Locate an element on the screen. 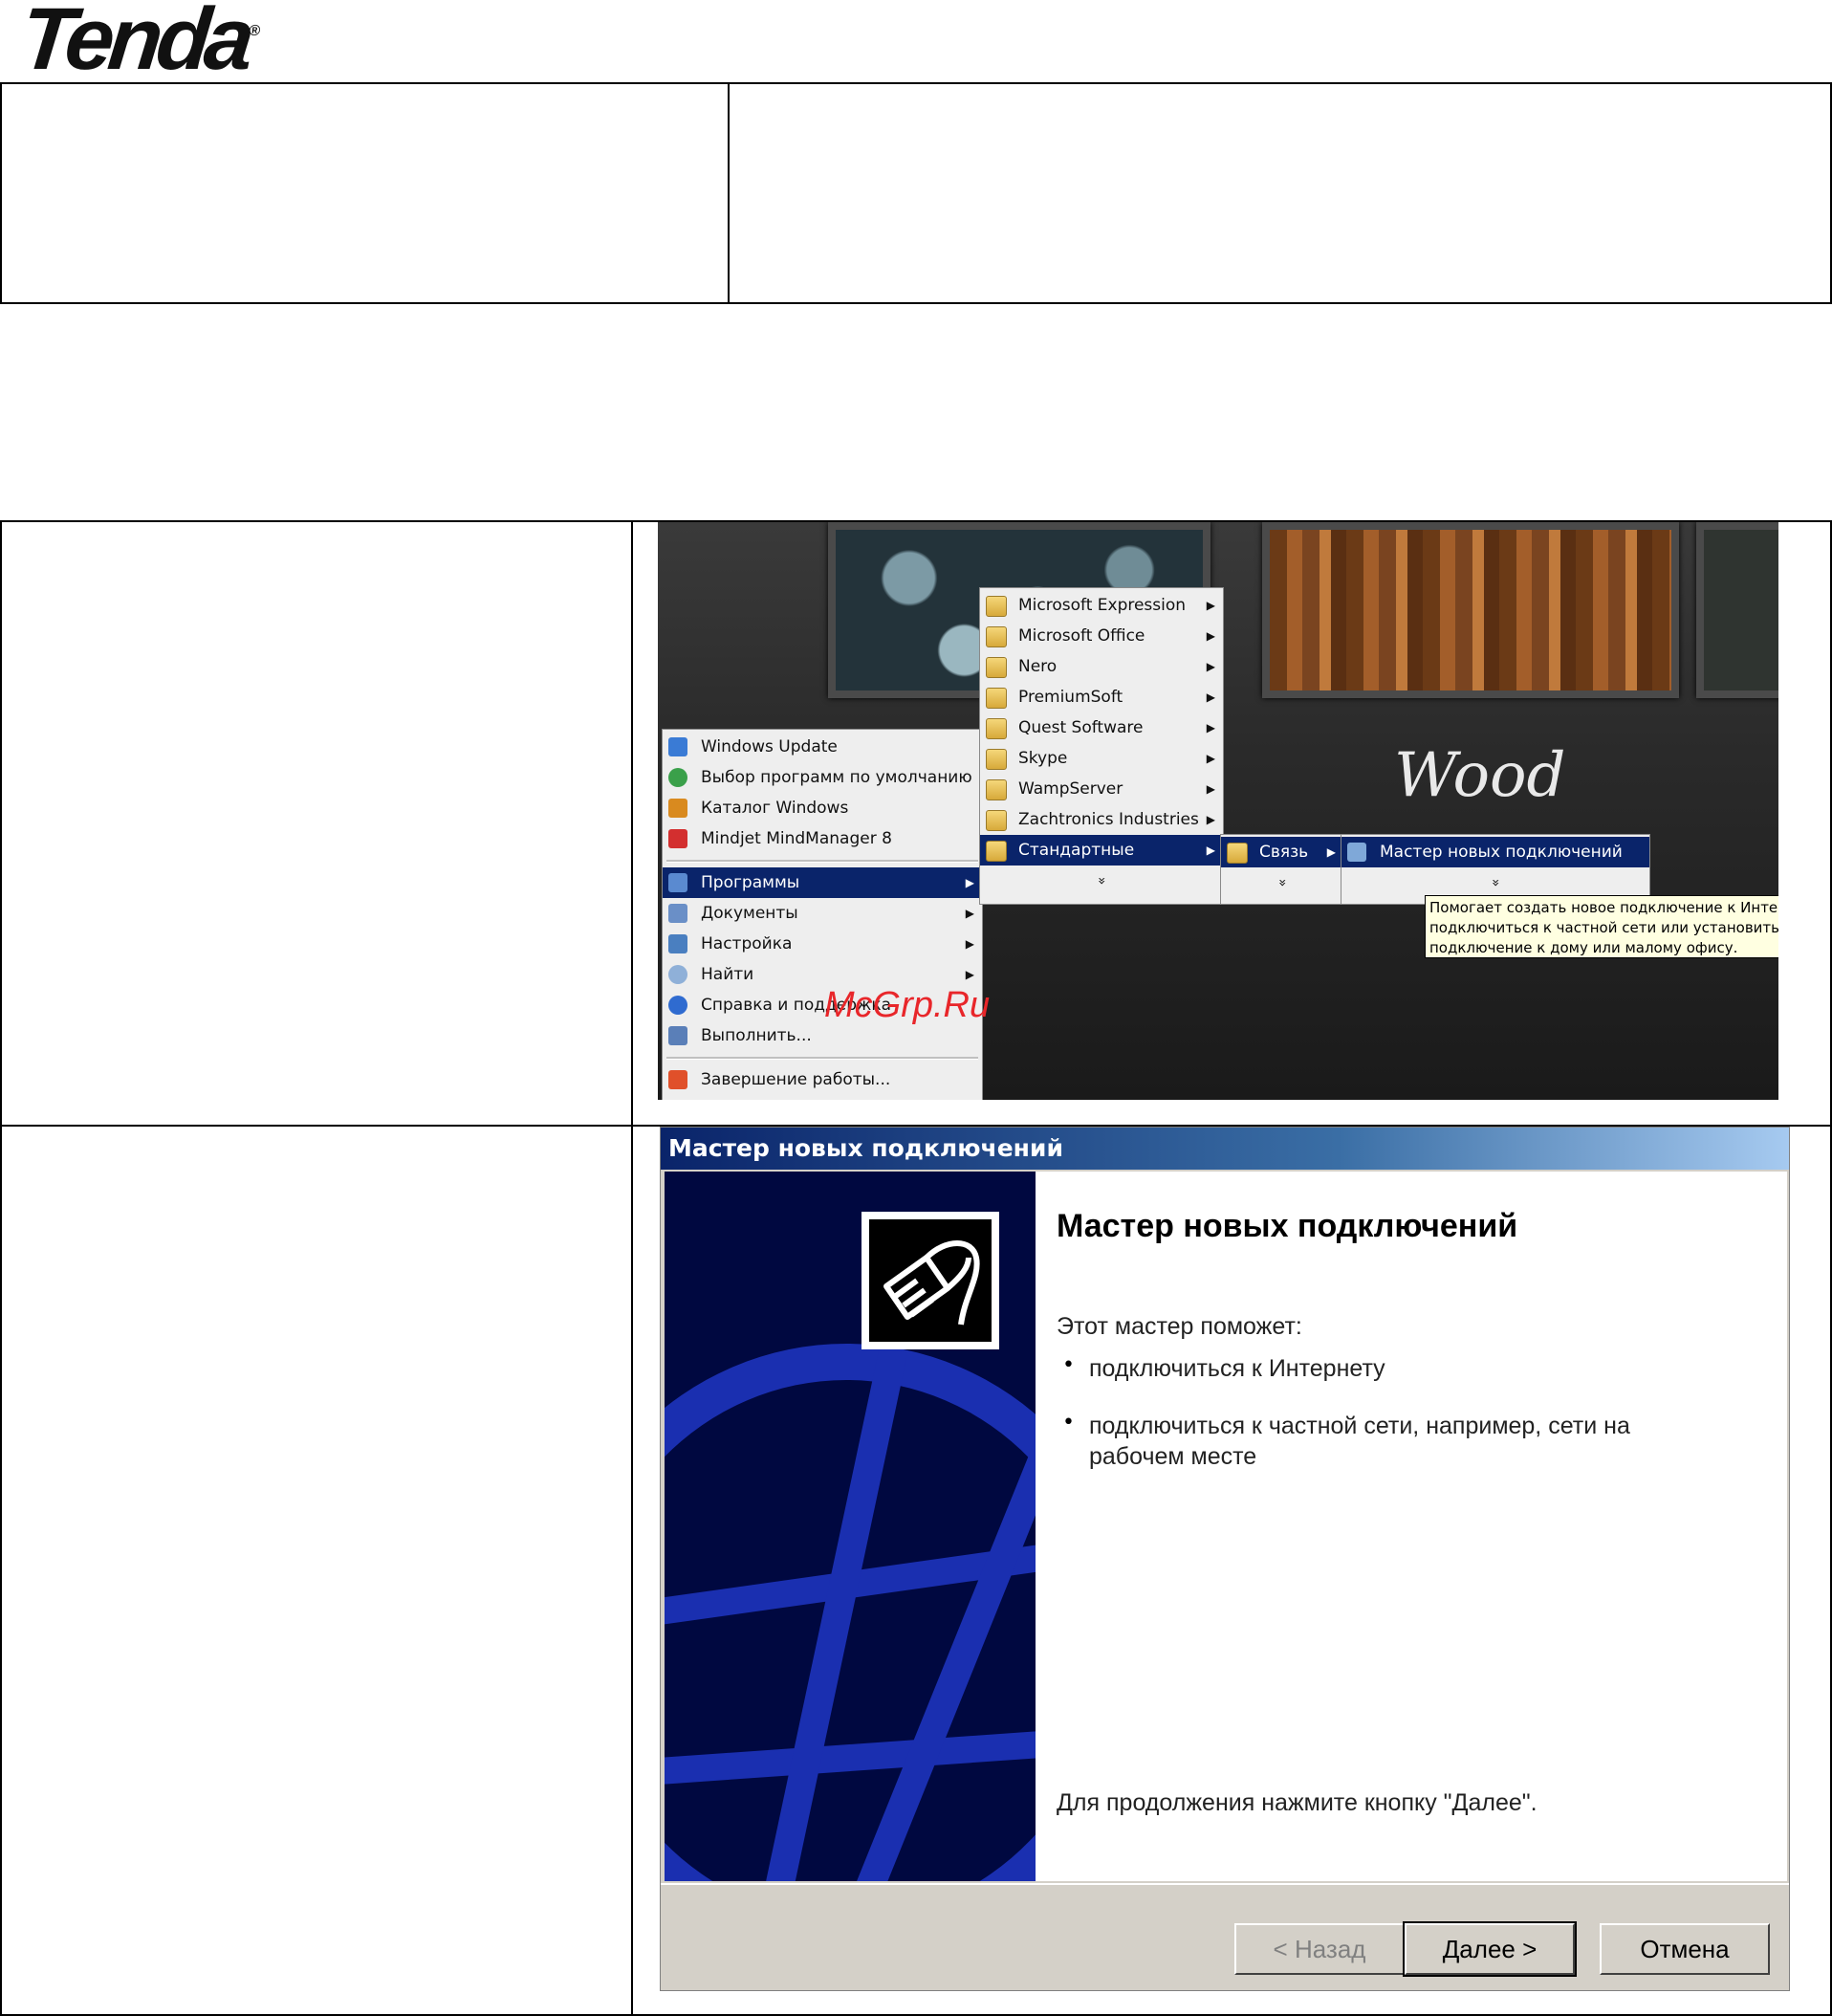  submenu-item-nero: Nero ▶ is located at coordinates (1101, 666).